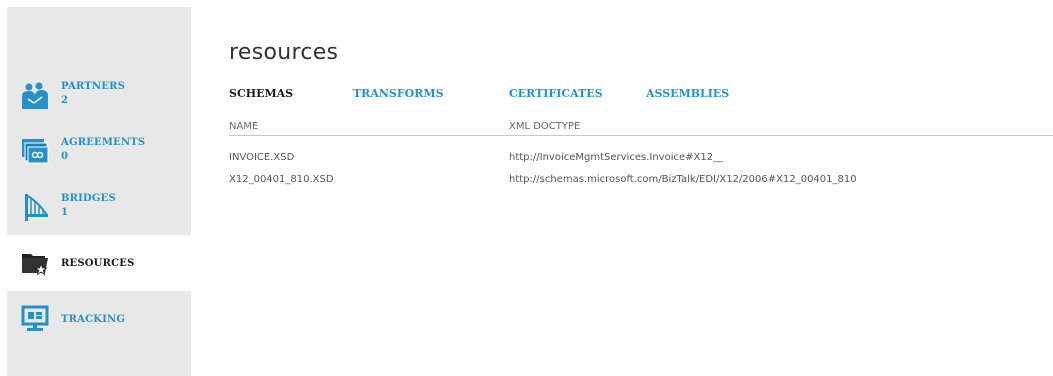 This screenshot has width=1053, height=376. What do you see at coordinates (99, 151) in the screenshot?
I see `sidebar-item-agreements: AGREEMENTS 0` at bounding box center [99, 151].